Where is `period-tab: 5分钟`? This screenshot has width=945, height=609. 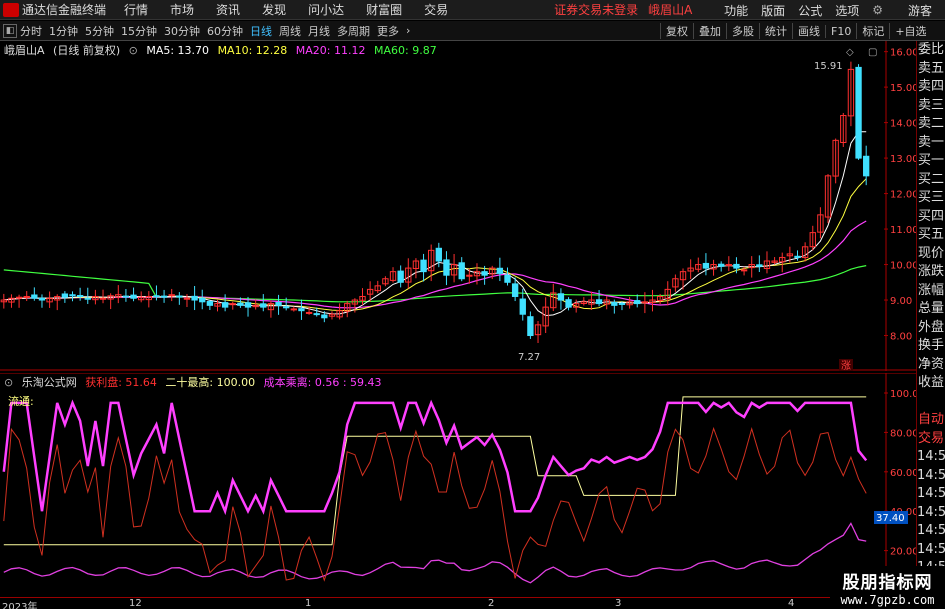
period-tab: 5分钟 is located at coordinates (99, 31).